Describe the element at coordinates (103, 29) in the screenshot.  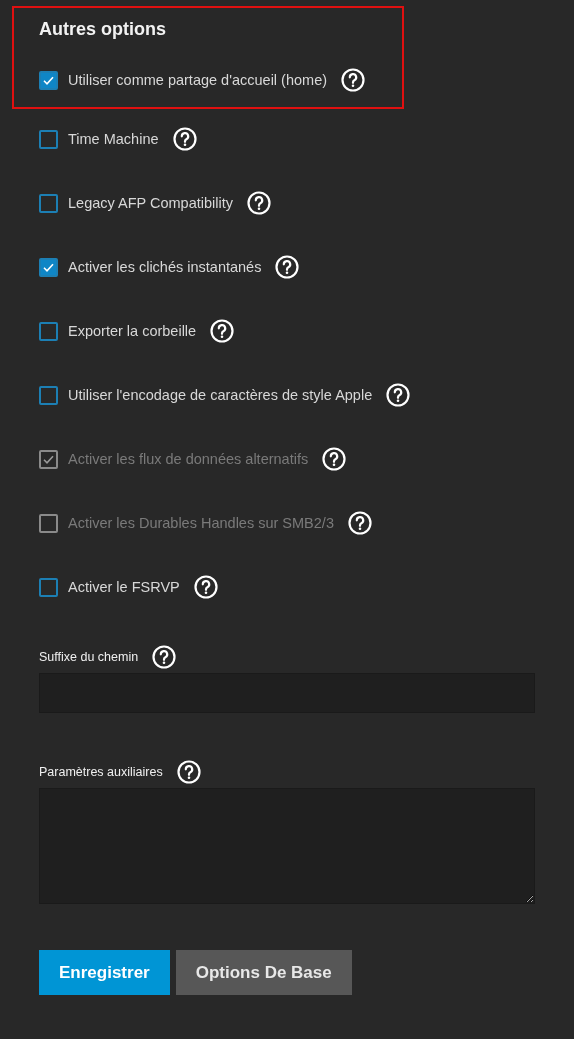
I see `section-title: Autres options` at that location.